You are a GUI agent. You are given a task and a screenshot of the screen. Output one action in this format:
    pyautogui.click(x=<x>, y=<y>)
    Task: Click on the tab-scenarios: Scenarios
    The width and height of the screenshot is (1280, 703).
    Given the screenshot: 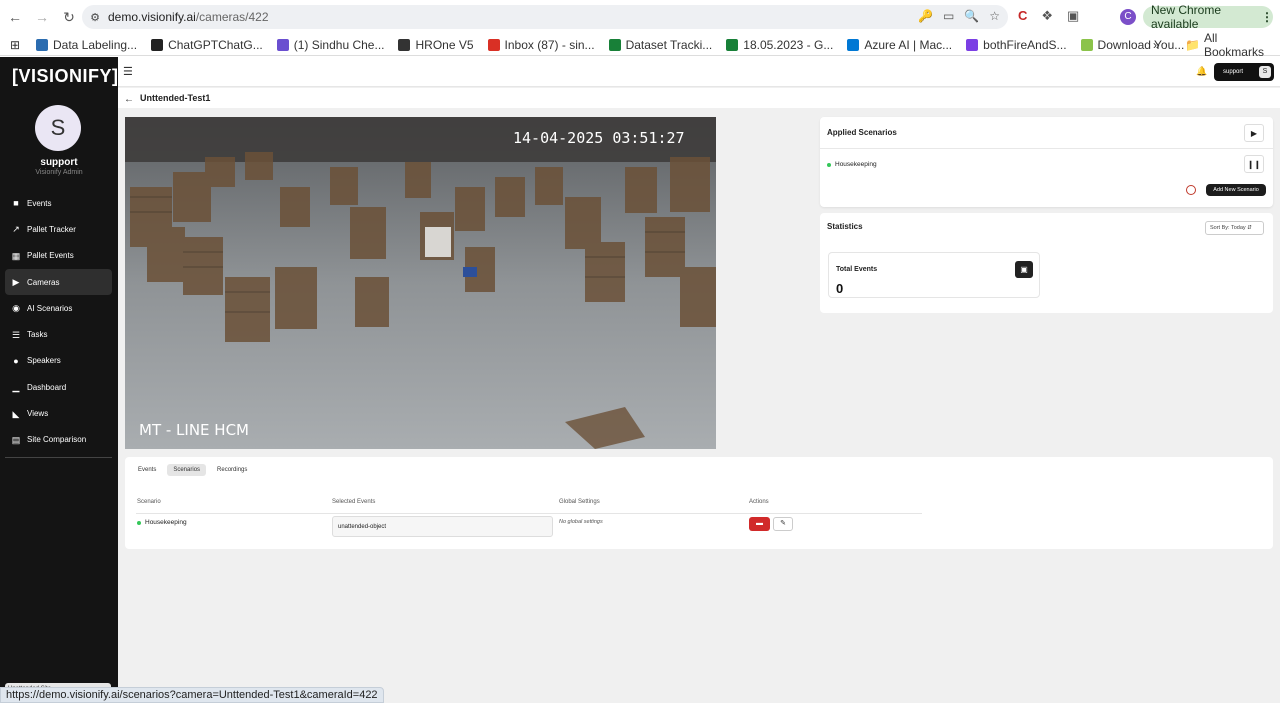 What is the action you would take?
    pyautogui.click(x=187, y=470)
    